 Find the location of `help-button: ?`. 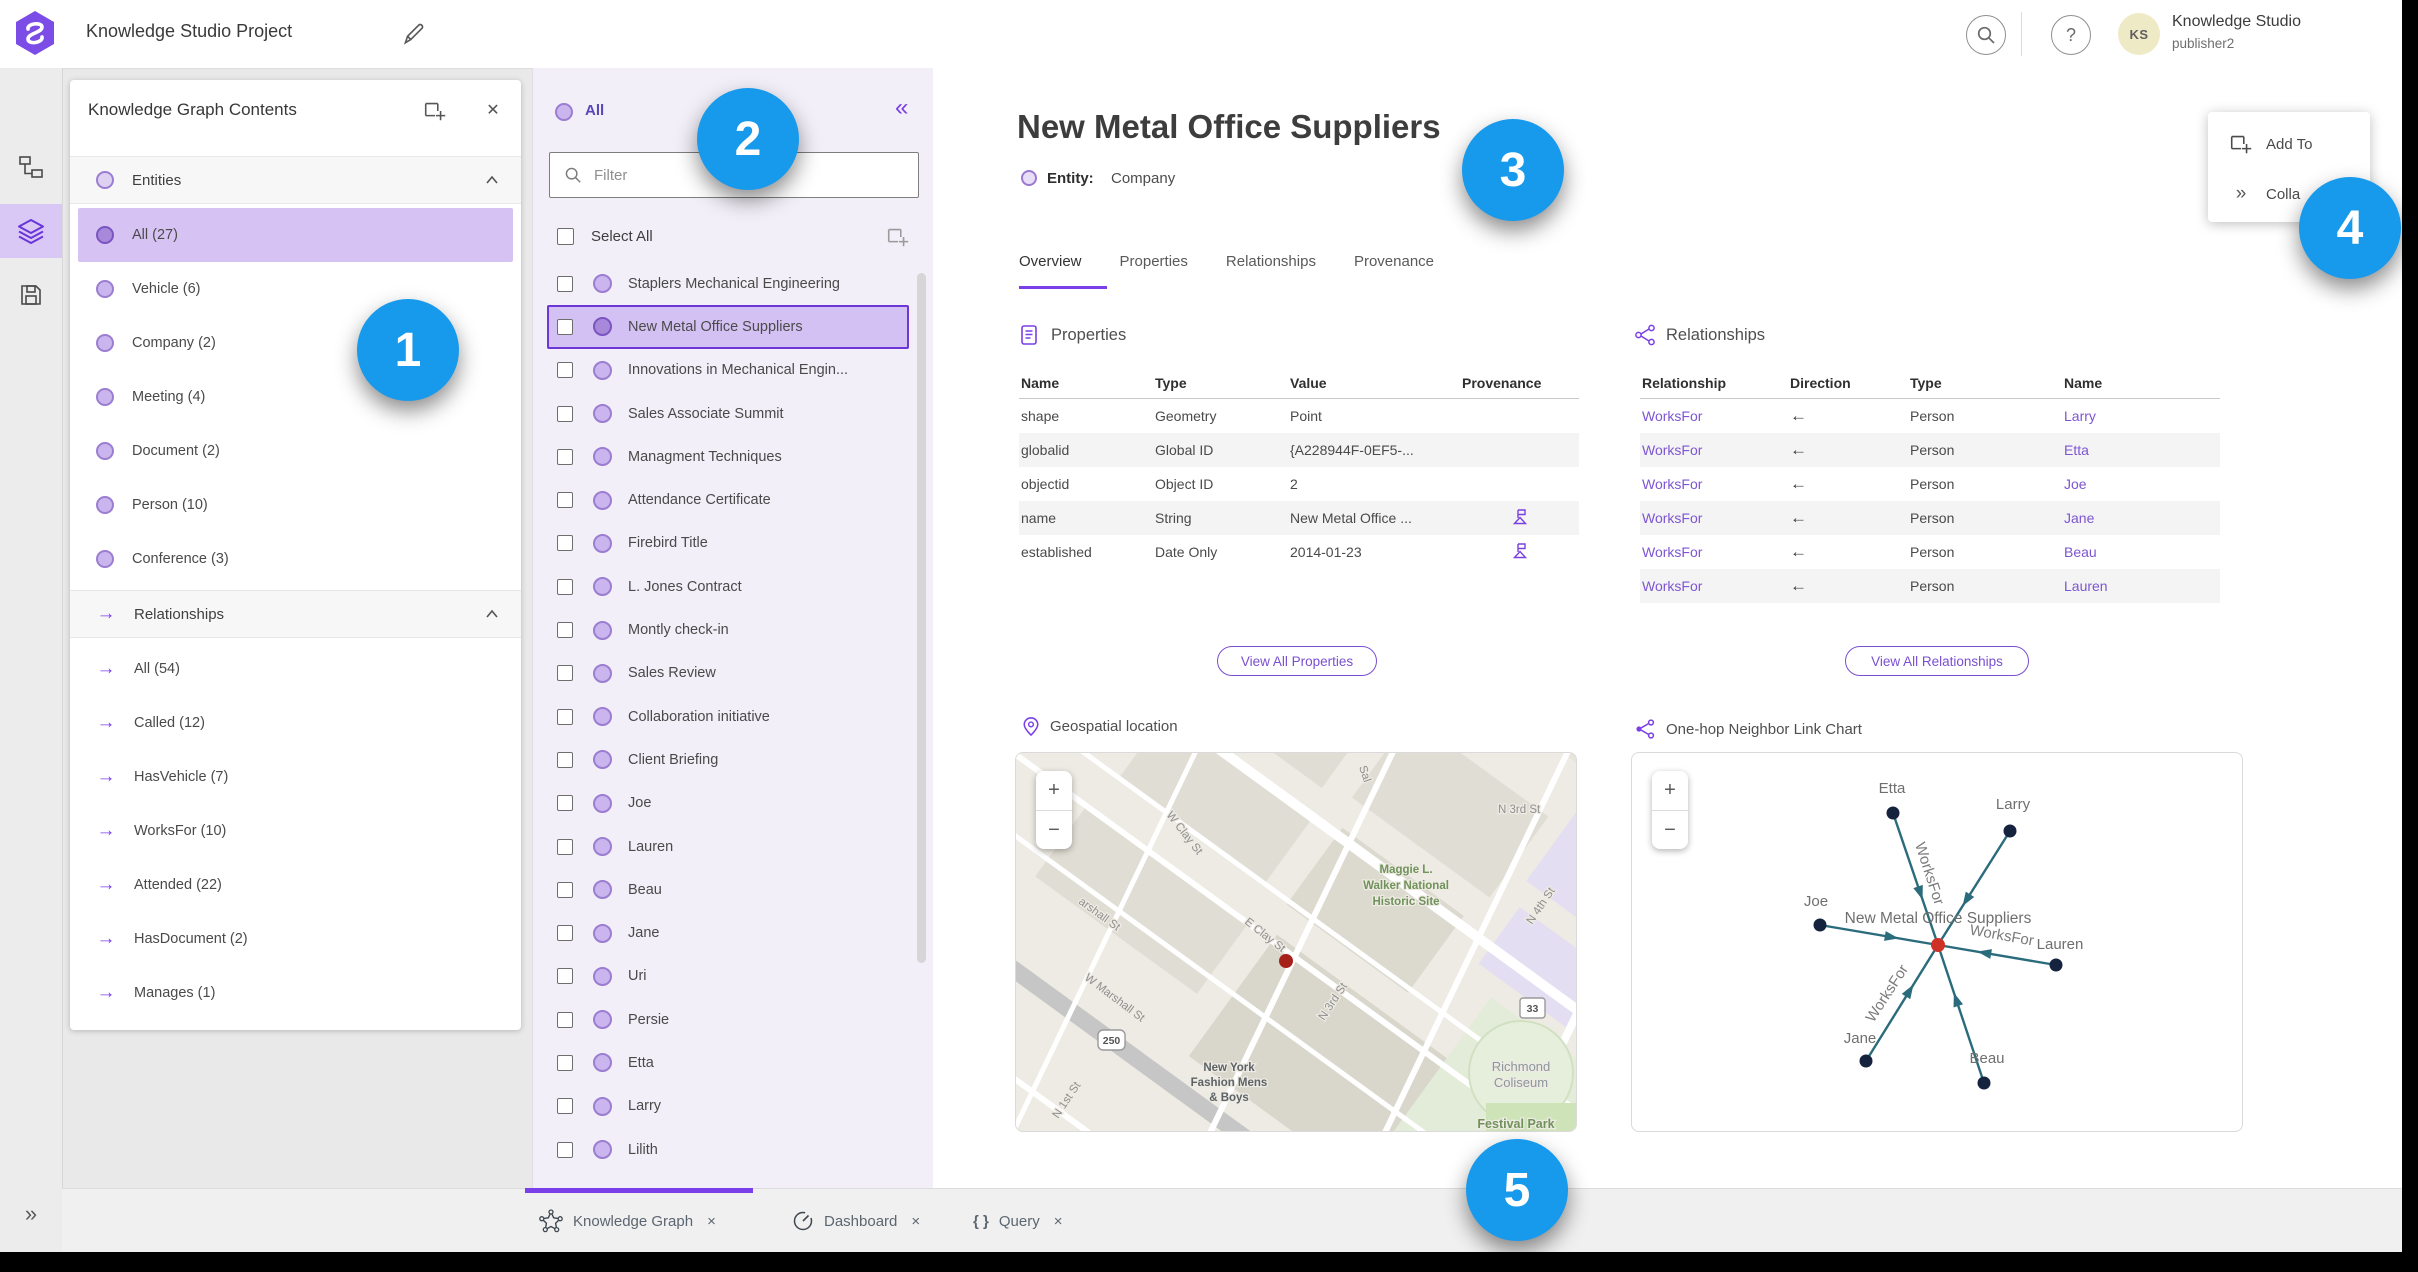

help-button: ? is located at coordinates (2071, 35).